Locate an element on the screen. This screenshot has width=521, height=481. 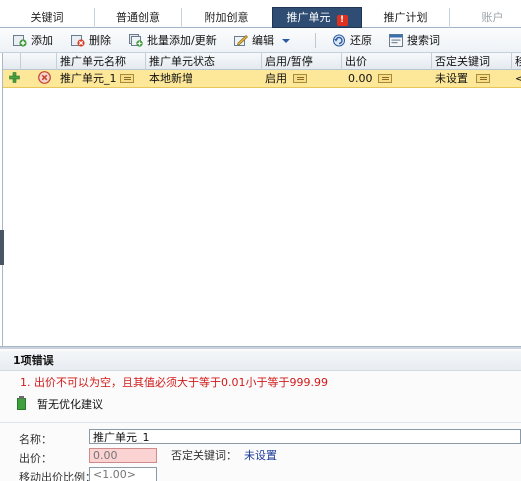
enabled-text: 启用 is located at coordinates (276, 78).